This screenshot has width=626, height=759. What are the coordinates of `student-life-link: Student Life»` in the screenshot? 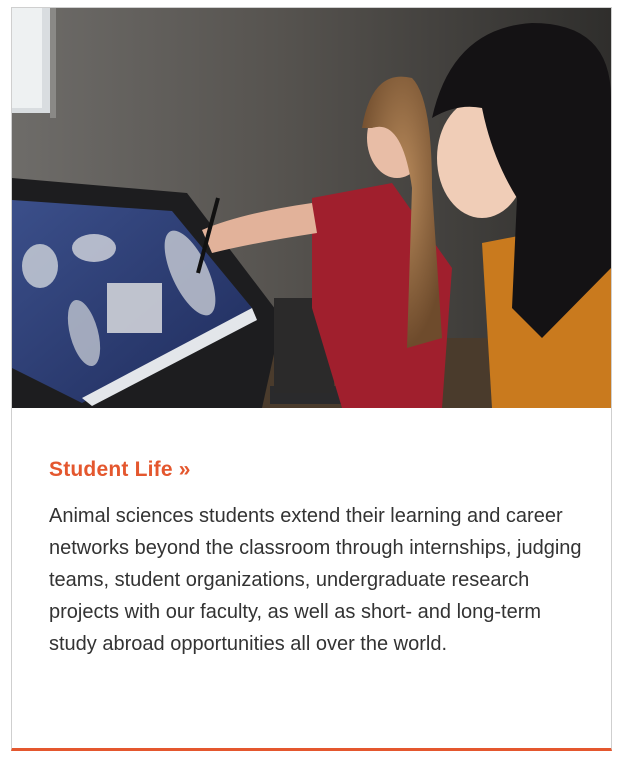 It's located at (120, 470).